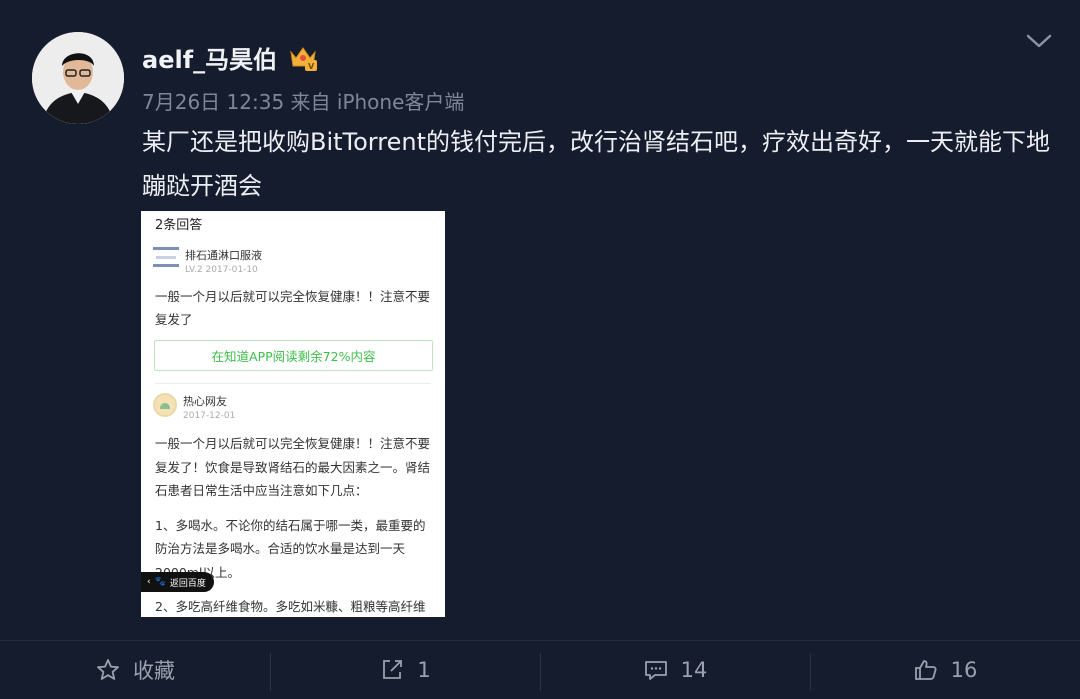  Describe the element at coordinates (293, 308) in the screenshot. I see `answer1-text: 一般一个月以后就可以完全恢复健康！！注意不要复发了` at that location.